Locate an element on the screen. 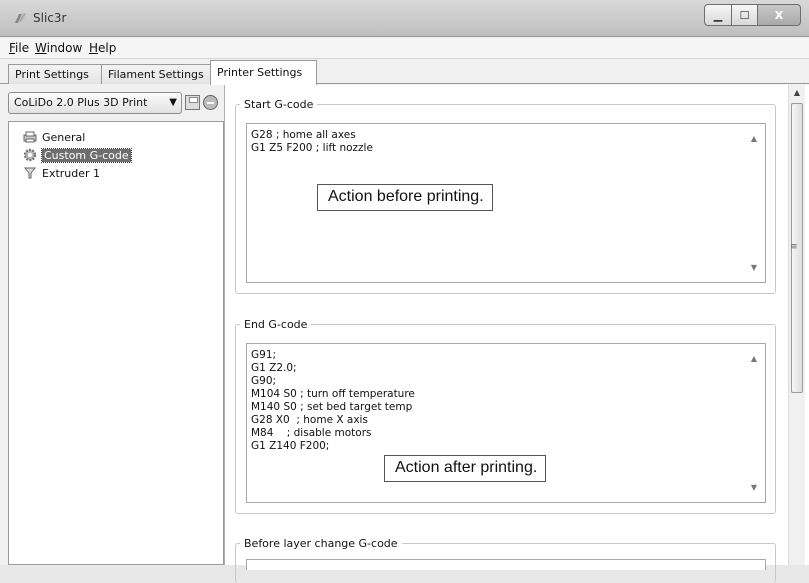 The height and width of the screenshot is (583, 809). menu-help: Help is located at coordinates (102, 48).